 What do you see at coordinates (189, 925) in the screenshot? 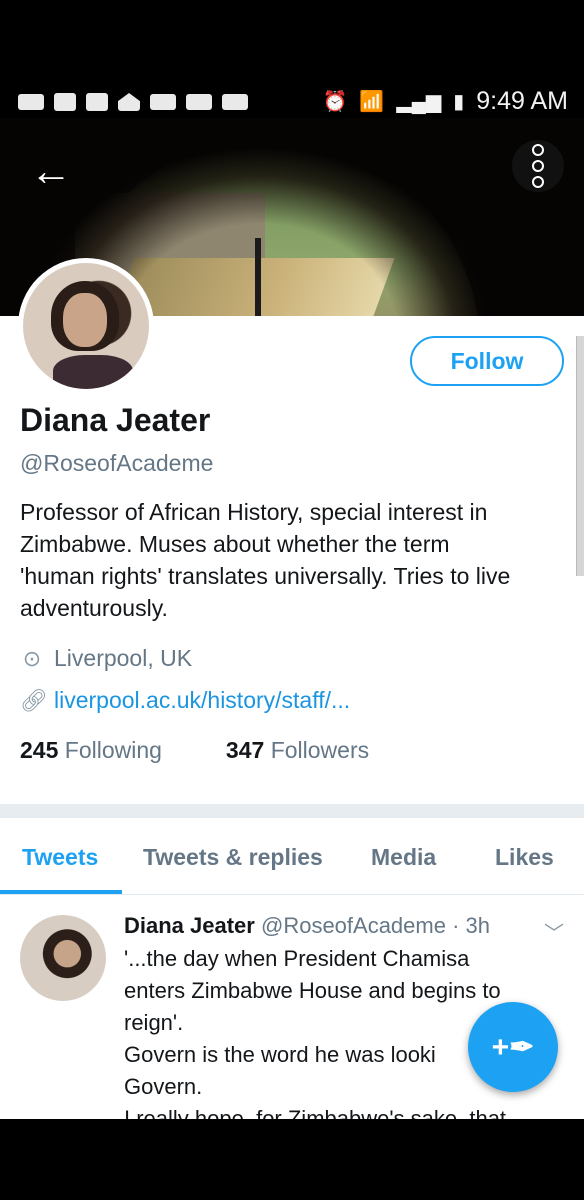
I see `tweet-author: Diana Jeater` at bounding box center [189, 925].